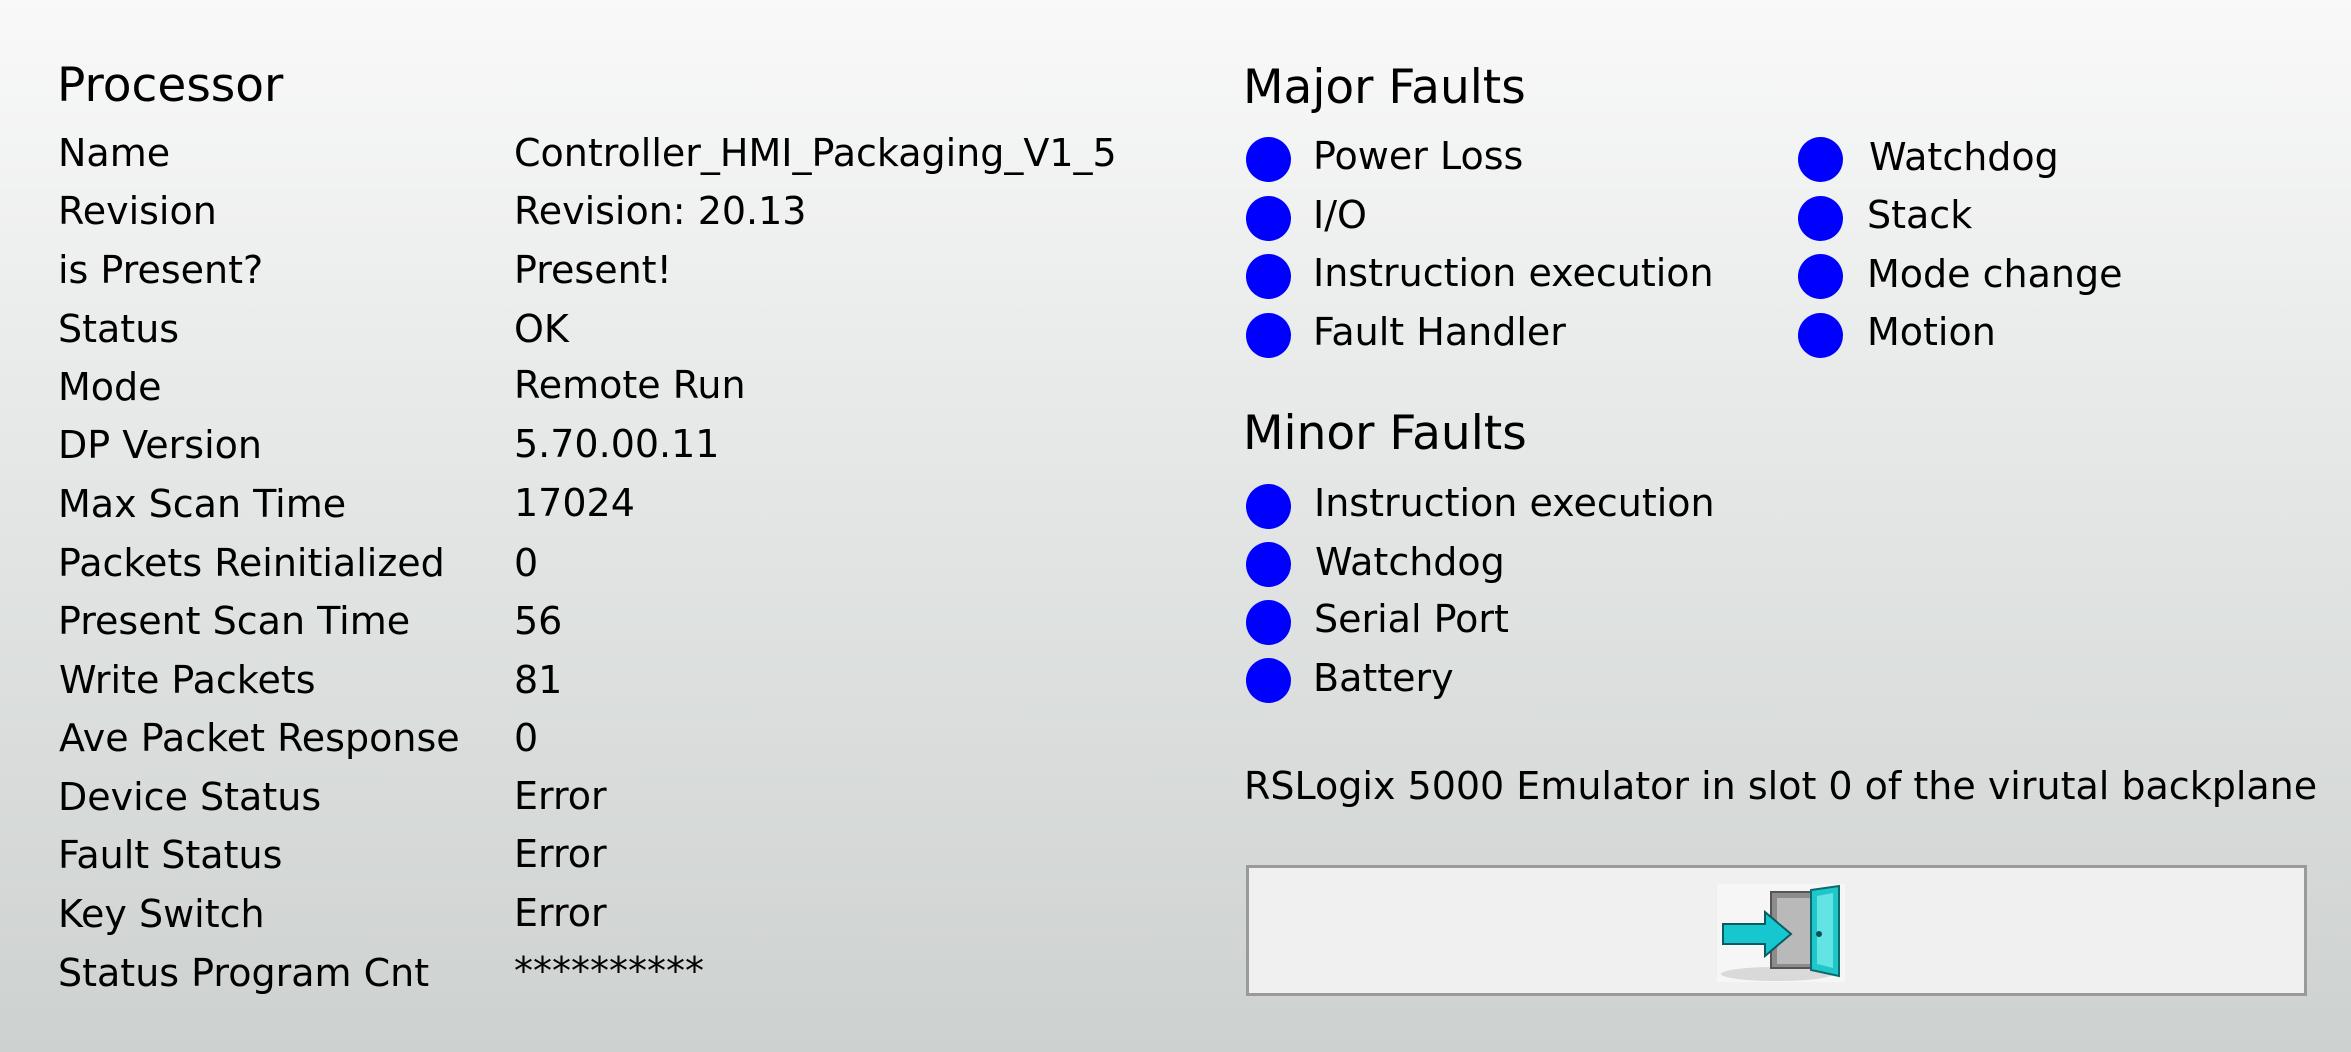 The height and width of the screenshot is (1052, 2351). What do you see at coordinates (1964, 157) in the screenshot?
I see `major-fault-watchdog-label: Watchdog` at bounding box center [1964, 157].